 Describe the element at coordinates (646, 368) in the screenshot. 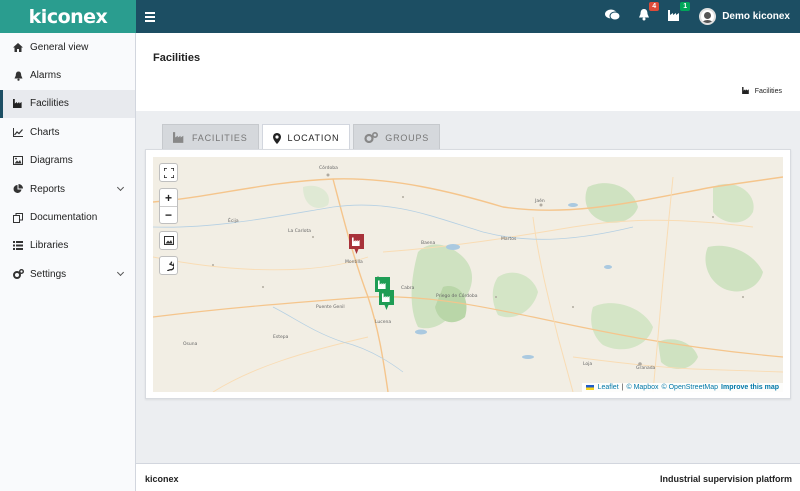

I see `place-label: Granada` at that location.